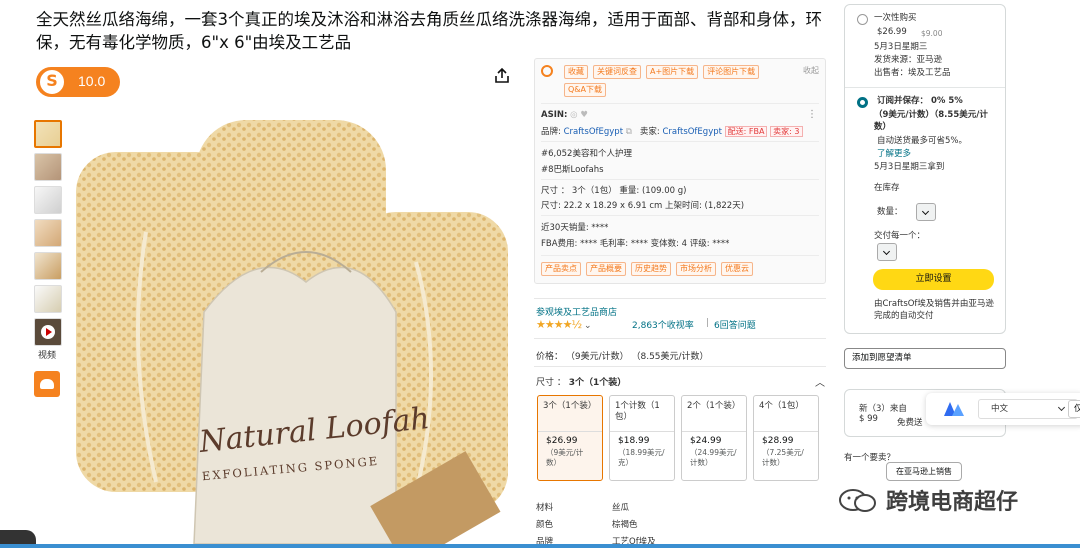 The width and height of the screenshot is (1080, 548). I want to click on video-thumbnail, so click(48, 332).